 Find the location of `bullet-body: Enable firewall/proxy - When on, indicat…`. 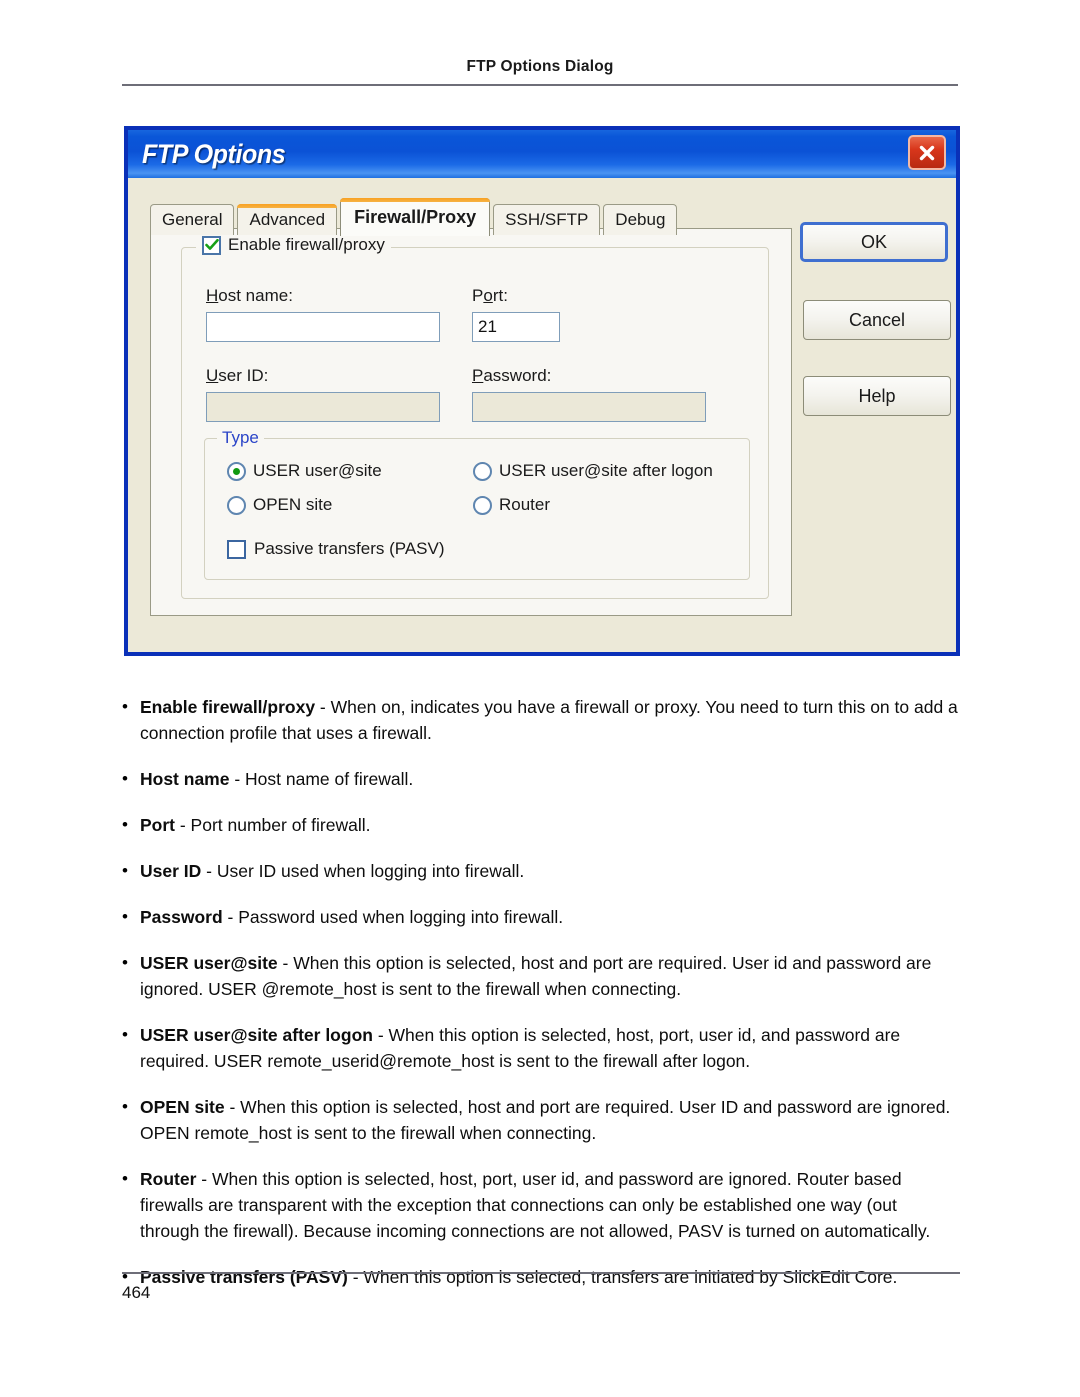

bullet-body: Enable firewall/proxy - When on, indicat… is located at coordinates (550, 720).